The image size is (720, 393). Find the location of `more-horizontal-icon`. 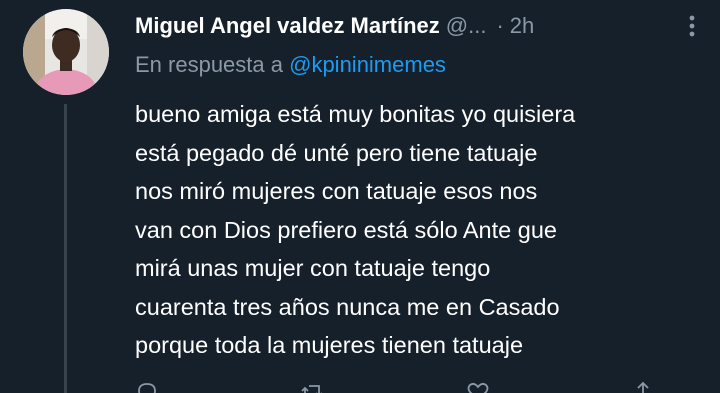

more-horizontal-icon is located at coordinates (692, 26).